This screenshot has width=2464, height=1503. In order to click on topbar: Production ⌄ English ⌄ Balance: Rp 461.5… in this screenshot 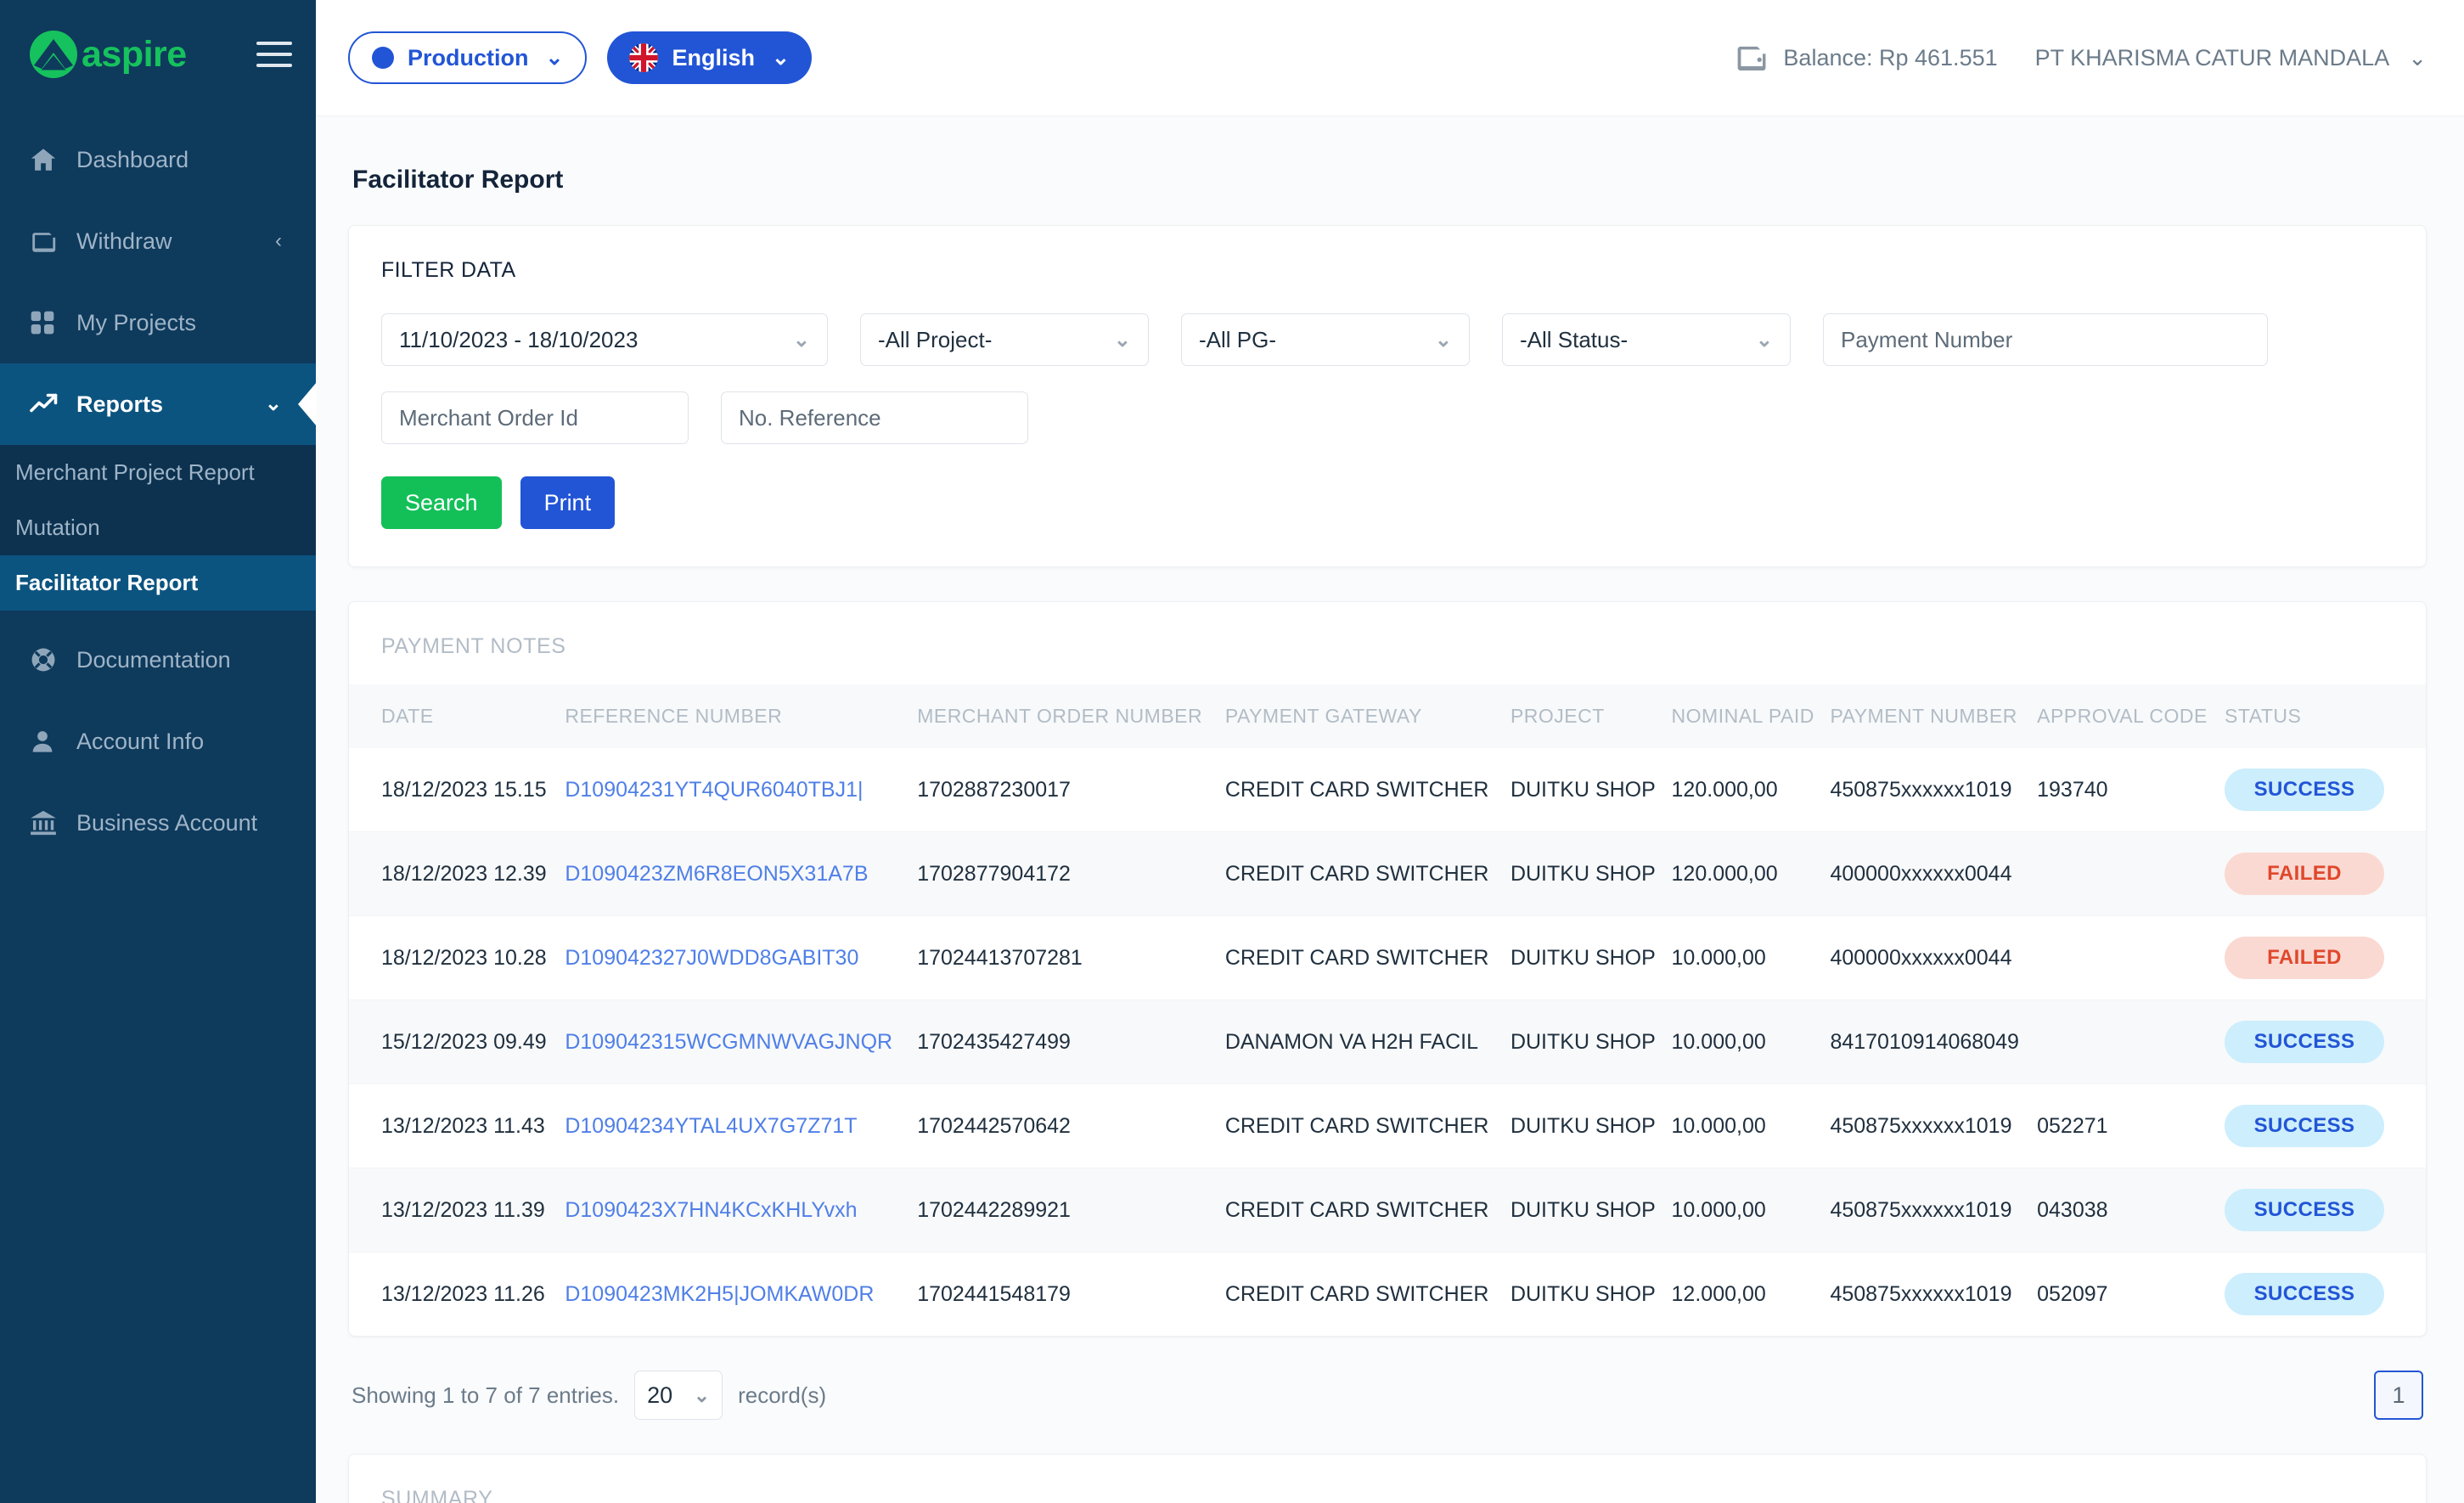, I will do `click(1390, 58)`.